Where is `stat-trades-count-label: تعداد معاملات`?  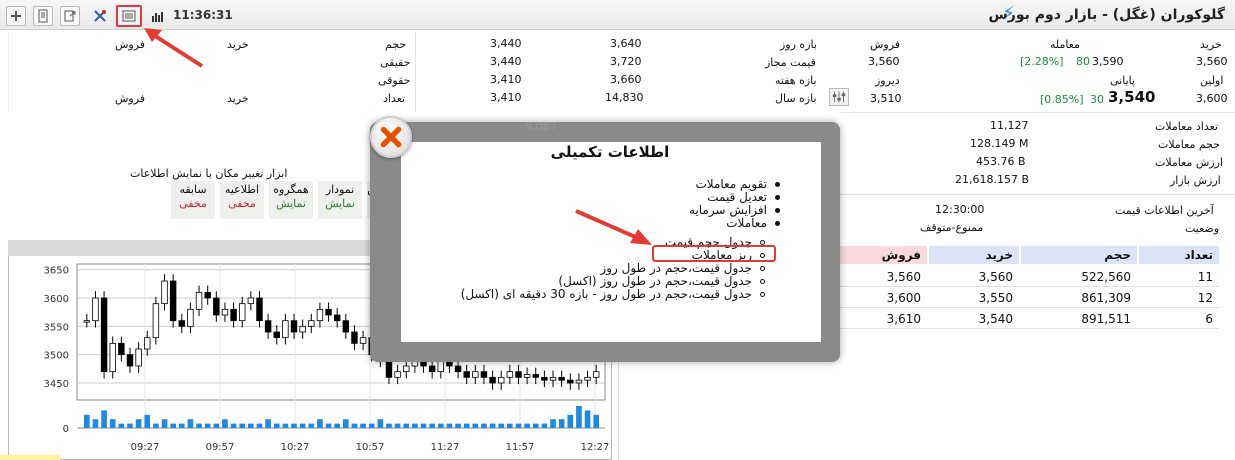 stat-trades-count-label: تعداد معاملات is located at coordinates (1186, 126).